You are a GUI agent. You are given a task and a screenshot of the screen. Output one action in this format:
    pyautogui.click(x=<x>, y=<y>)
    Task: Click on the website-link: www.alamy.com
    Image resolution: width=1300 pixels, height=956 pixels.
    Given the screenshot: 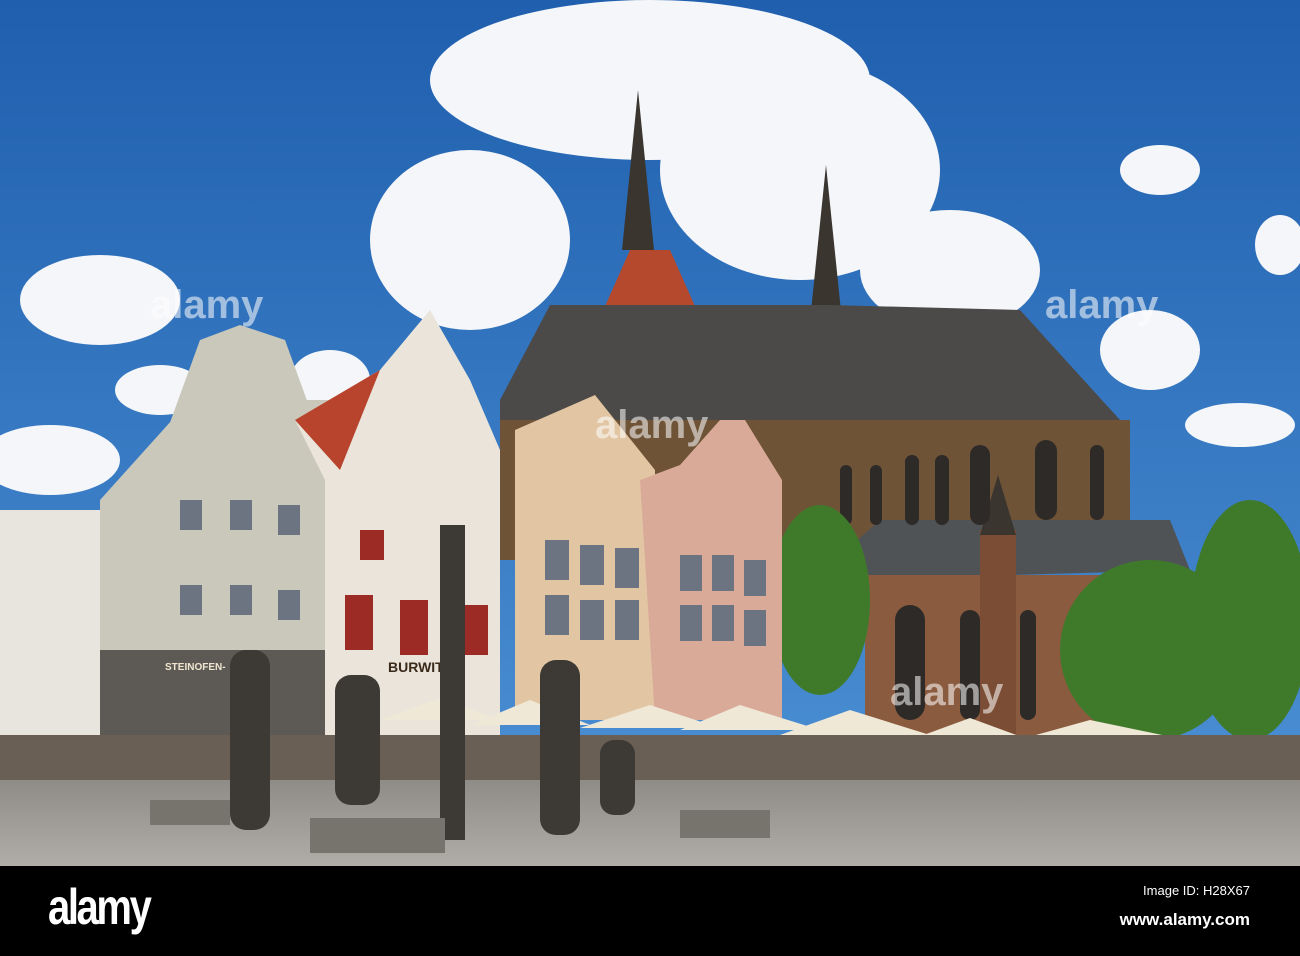 What is the action you would take?
    pyautogui.click(x=1185, y=920)
    